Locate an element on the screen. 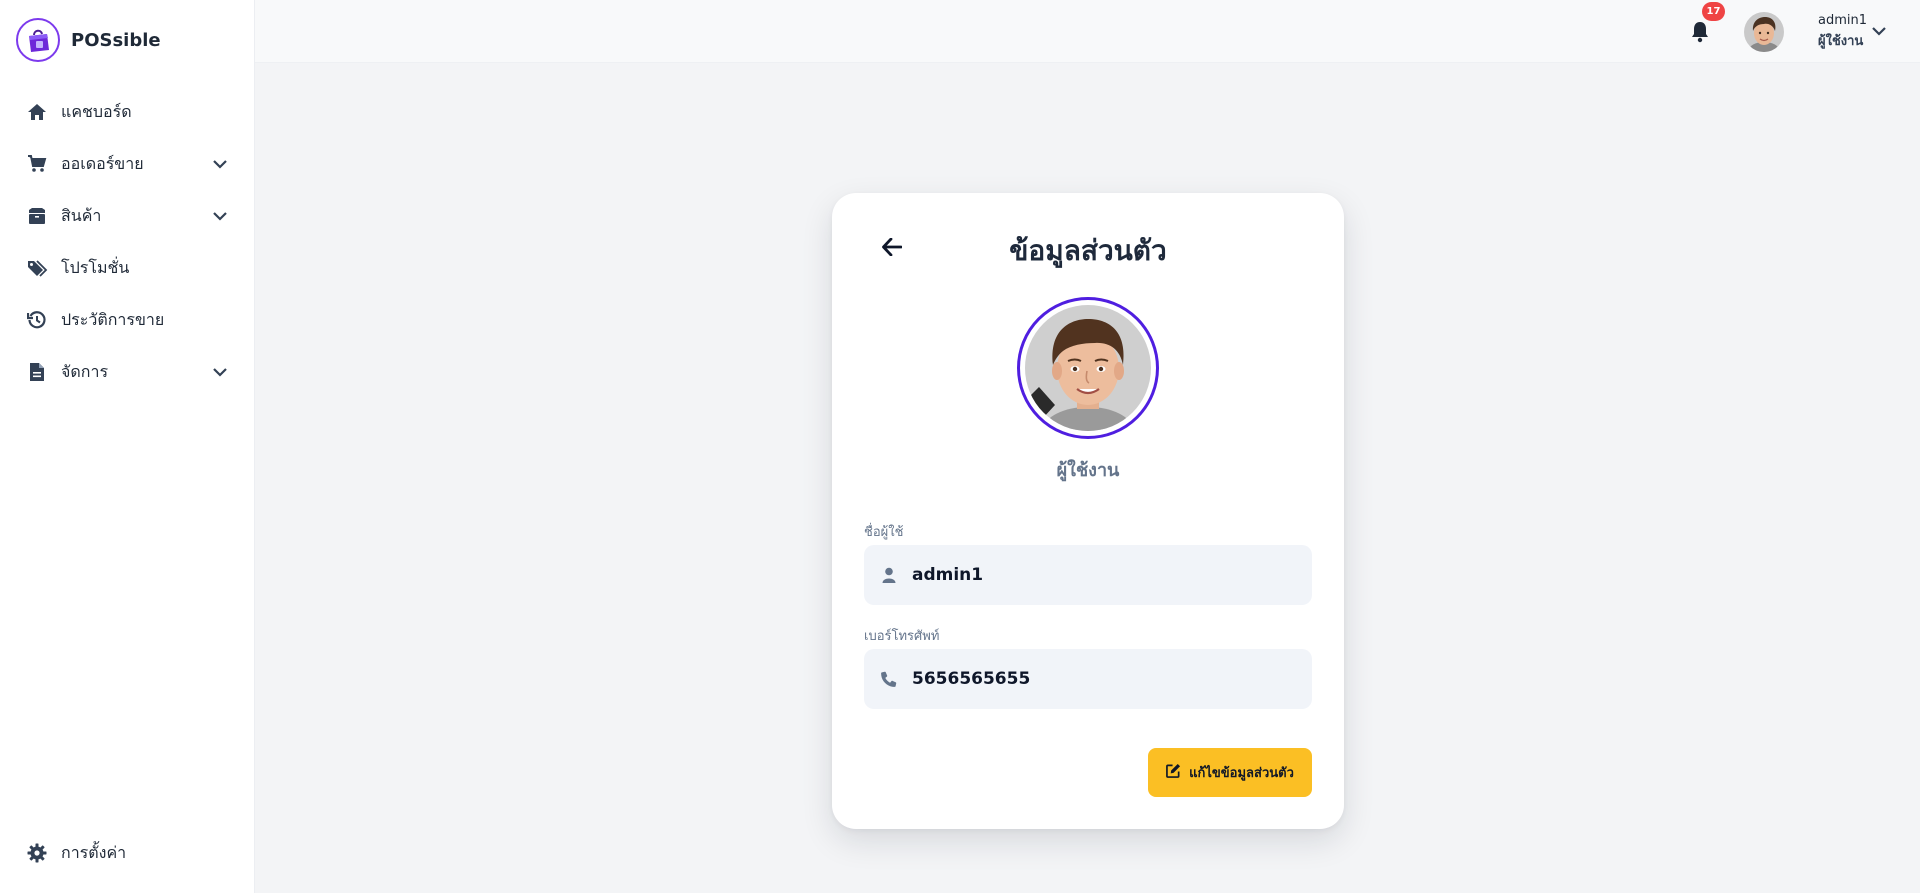  username-field is located at coordinates (1088, 575).